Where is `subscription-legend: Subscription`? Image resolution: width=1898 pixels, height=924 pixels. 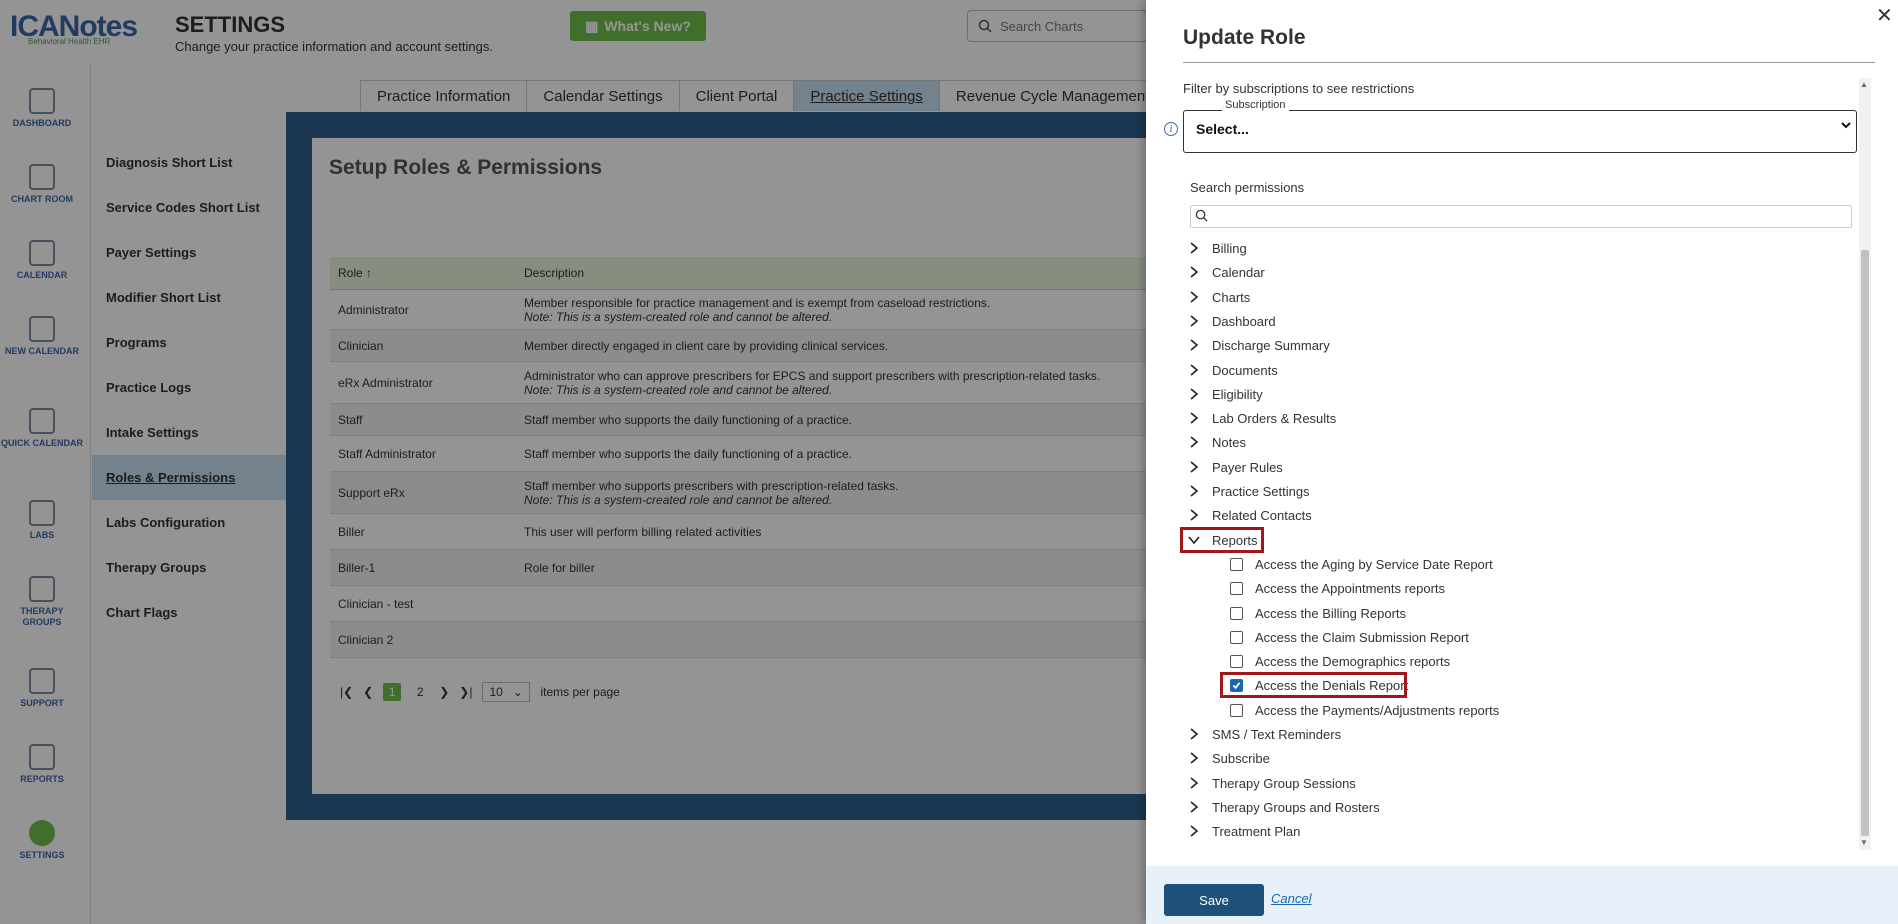 subscription-legend: Subscription is located at coordinates (1255, 105).